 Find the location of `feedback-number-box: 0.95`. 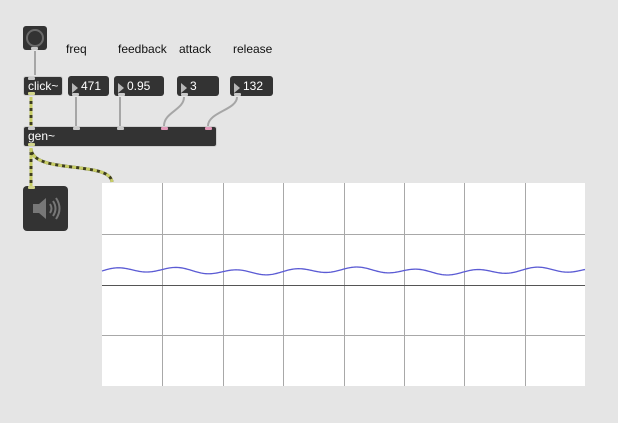

feedback-number-box: 0.95 is located at coordinates (139, 86).